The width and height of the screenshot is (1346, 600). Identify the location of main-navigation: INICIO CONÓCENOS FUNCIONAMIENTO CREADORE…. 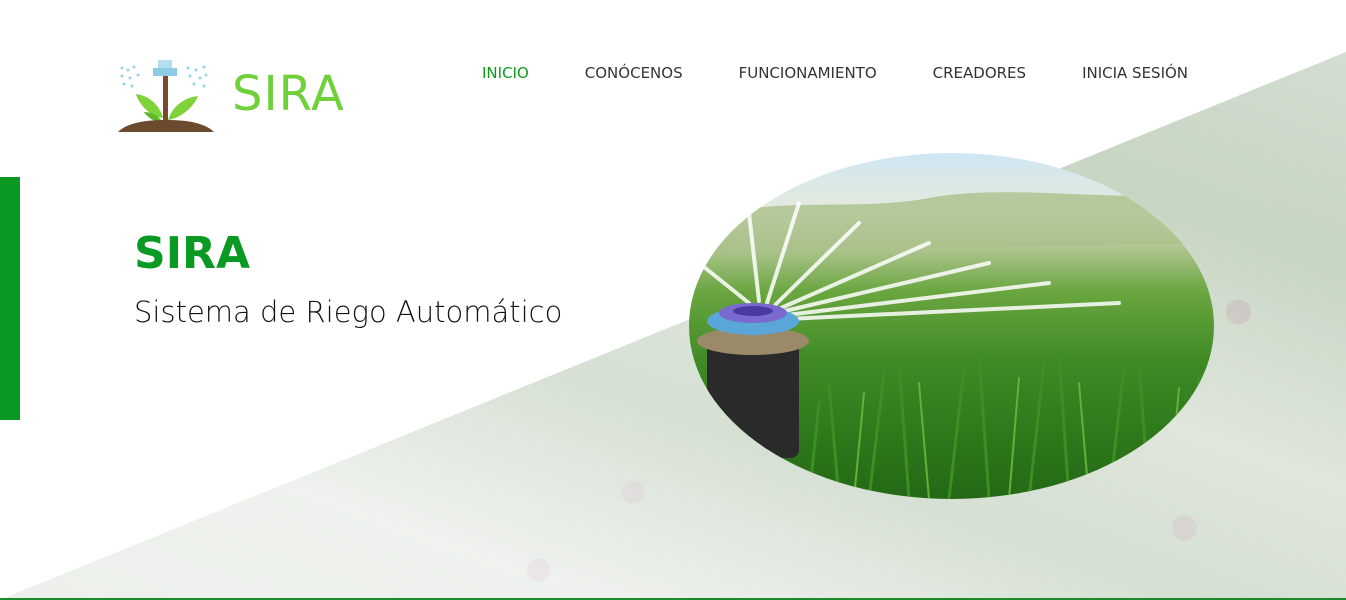
(835, 75).